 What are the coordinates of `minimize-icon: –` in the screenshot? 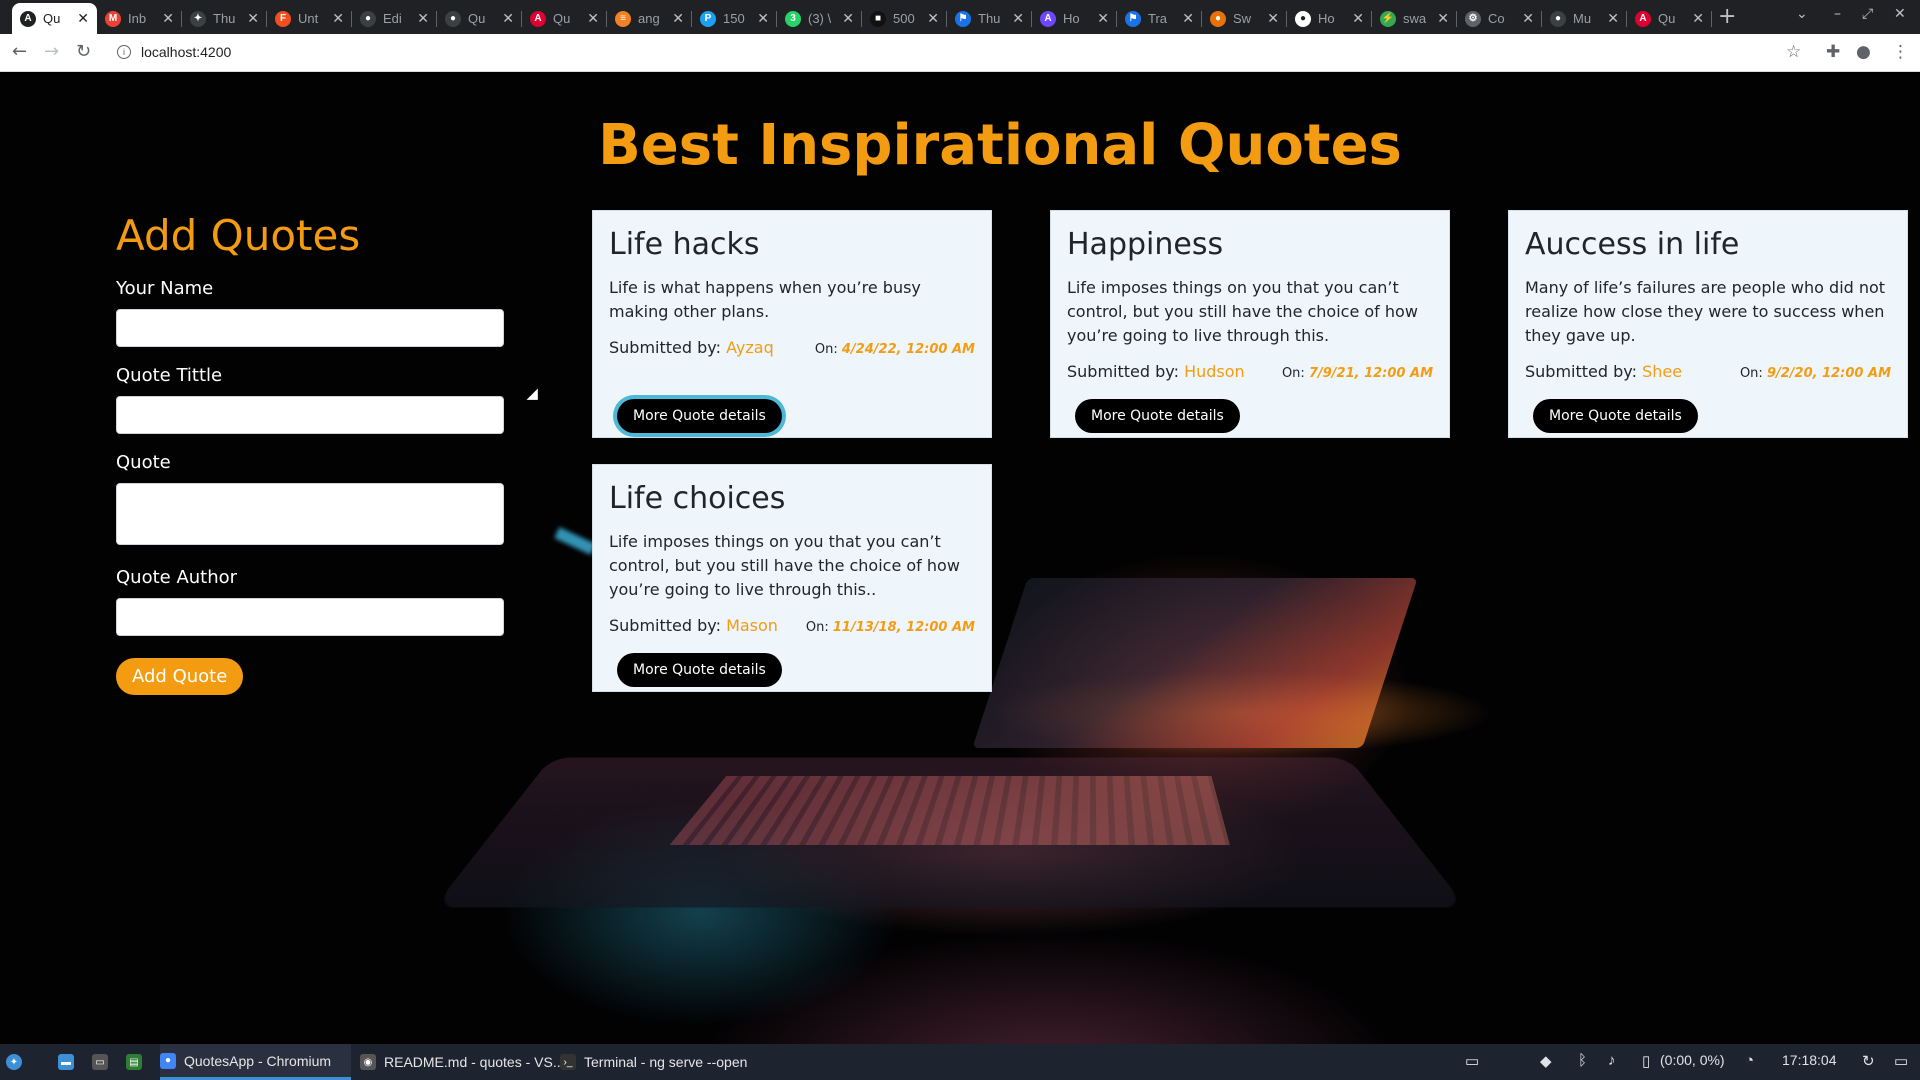 It's located at (1837, 14).